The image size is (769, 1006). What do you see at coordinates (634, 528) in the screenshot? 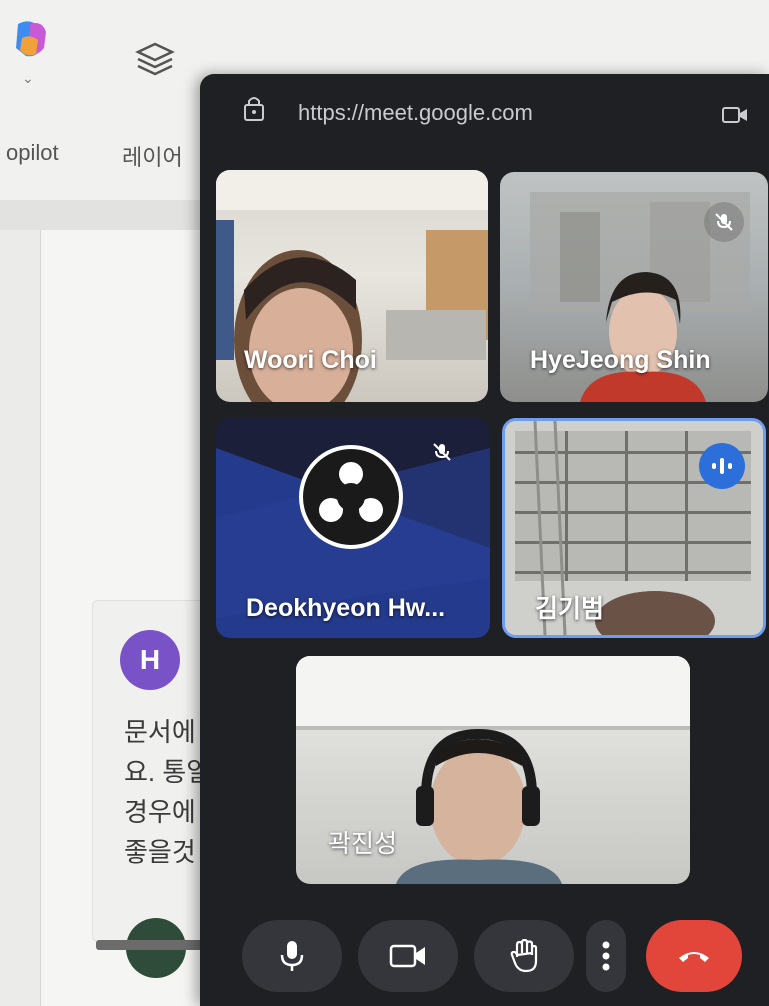
I see `participant-tile-active: 김기범` at bounding box center [634, 528].